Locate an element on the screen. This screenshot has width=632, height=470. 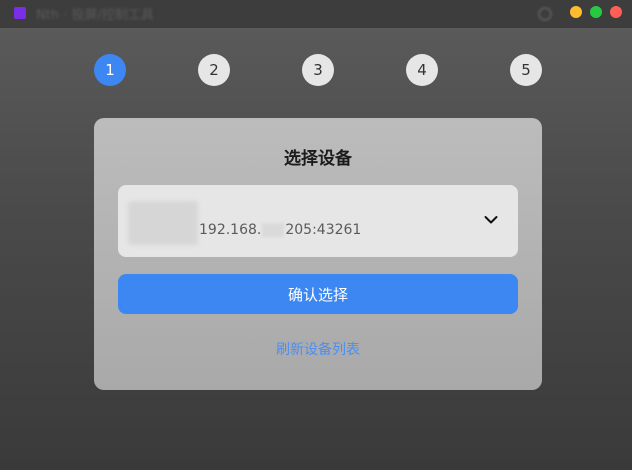
step-5: 5 is located at coordinates (526, 70).